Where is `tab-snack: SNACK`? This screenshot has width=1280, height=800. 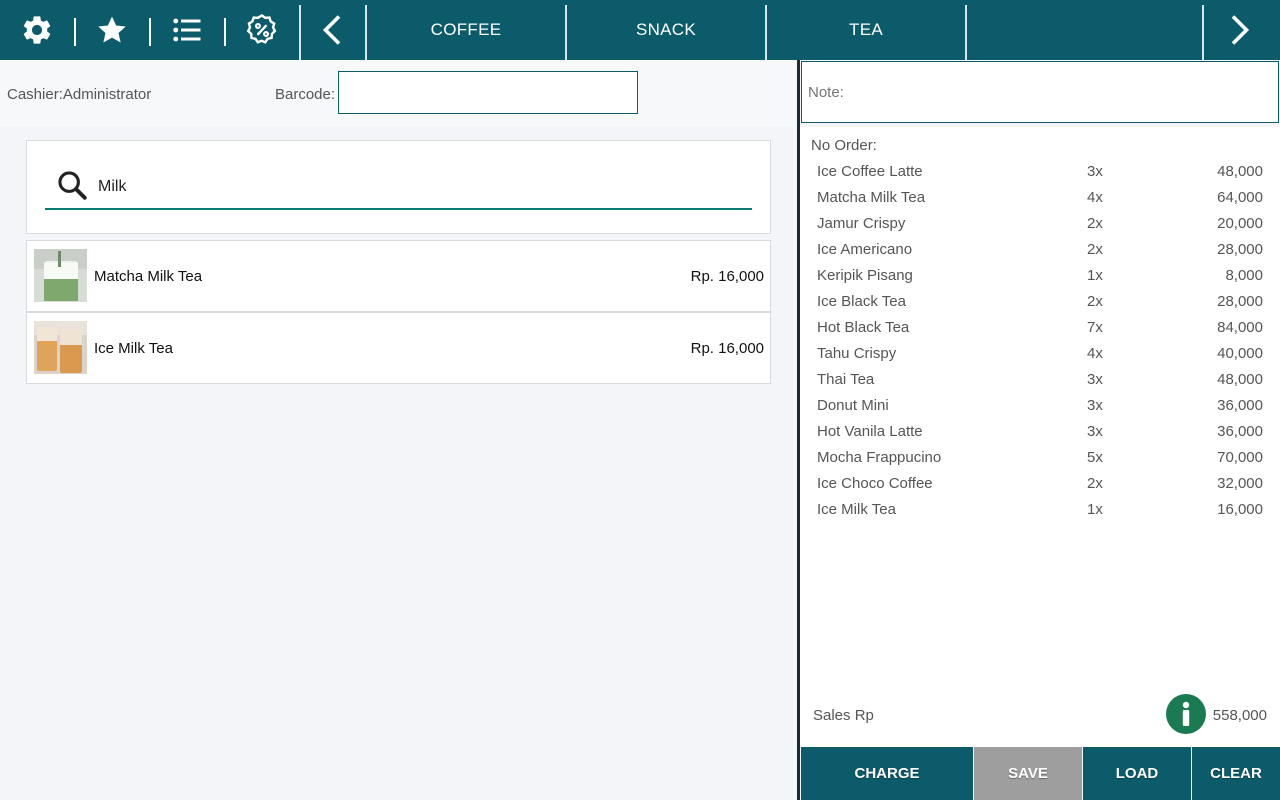 tab-snack: SNACK is located at coordinates (666, 30).